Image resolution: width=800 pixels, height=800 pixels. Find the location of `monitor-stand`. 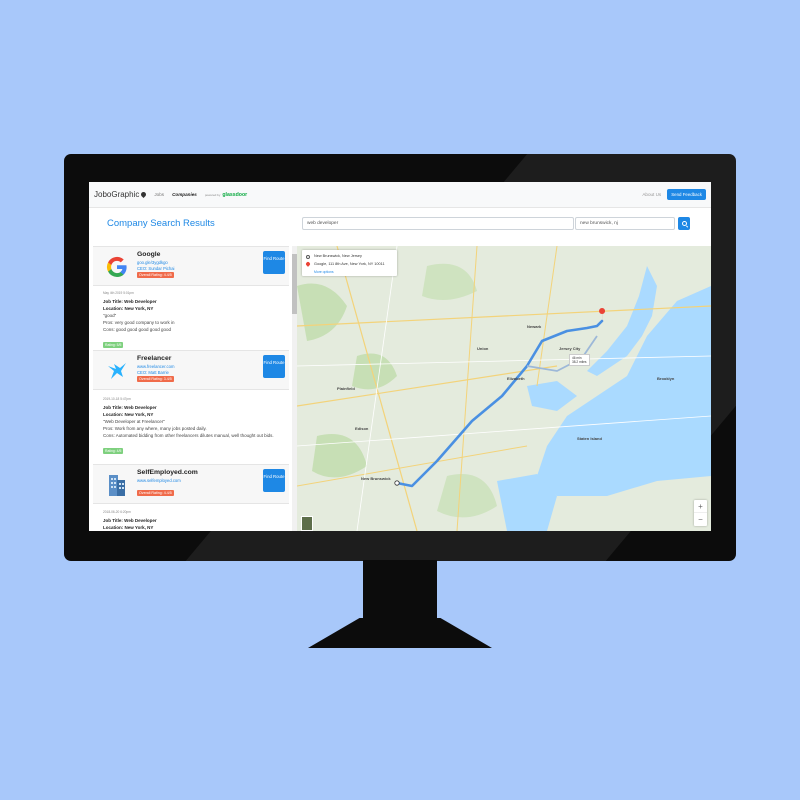

monitor-stand is located at coordinates (400, 633).